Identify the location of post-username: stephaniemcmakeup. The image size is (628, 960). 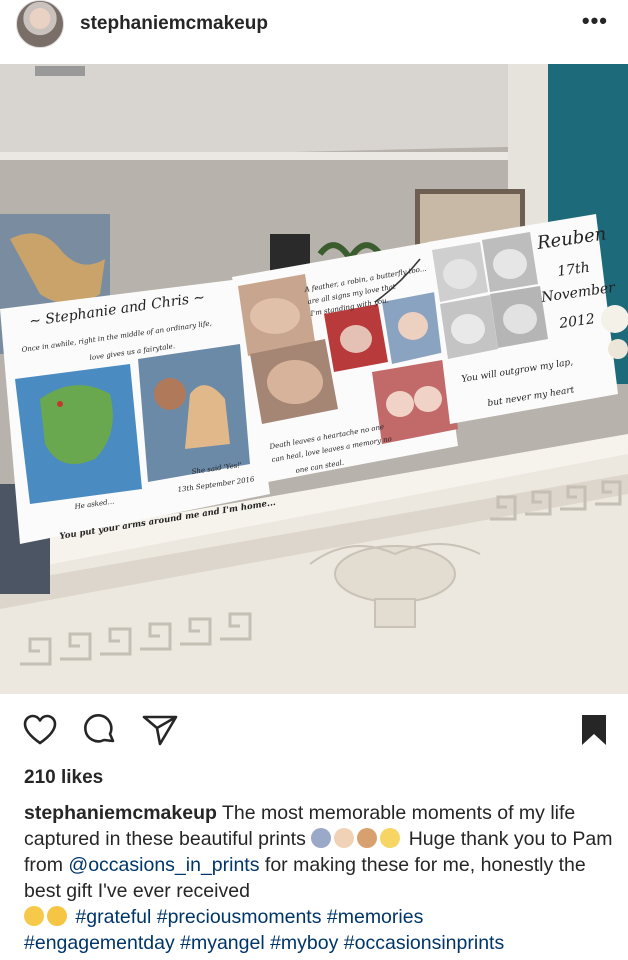
(174, 24).